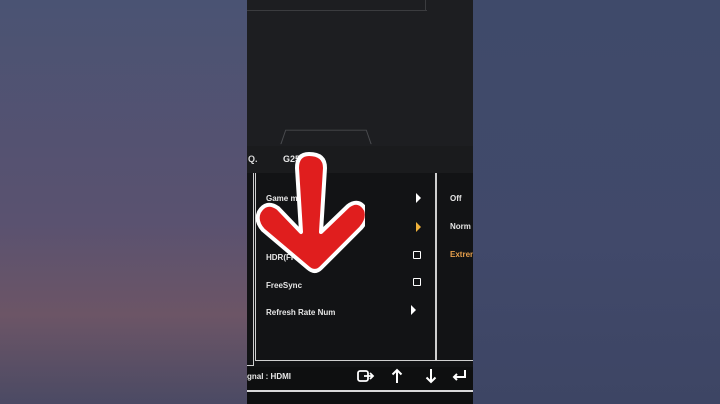 Image resolution: width=720 pixels, height=404 pixels. I want to click on screen-edge-line-vertical, so click(425, 5).